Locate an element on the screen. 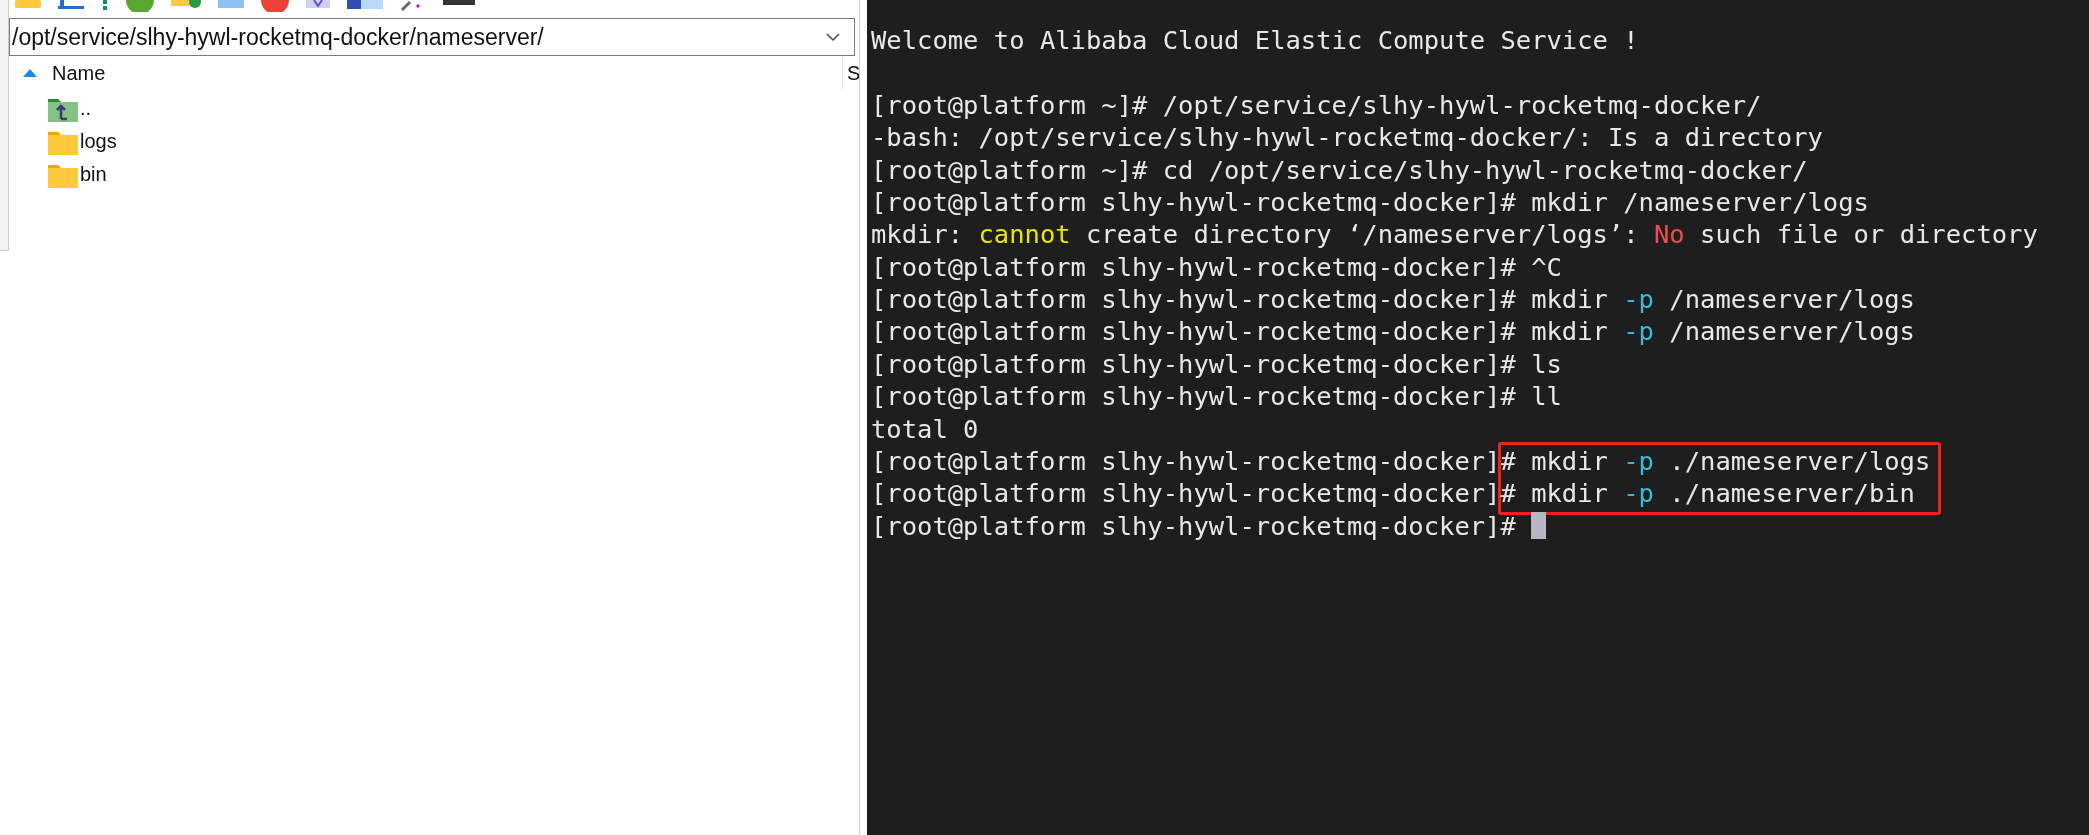 This screenshot has width=2089, height=835. terminal-line: [root@platform slhy-hywl-rocketmq-docker]# is located at coordinates (1194, 525).